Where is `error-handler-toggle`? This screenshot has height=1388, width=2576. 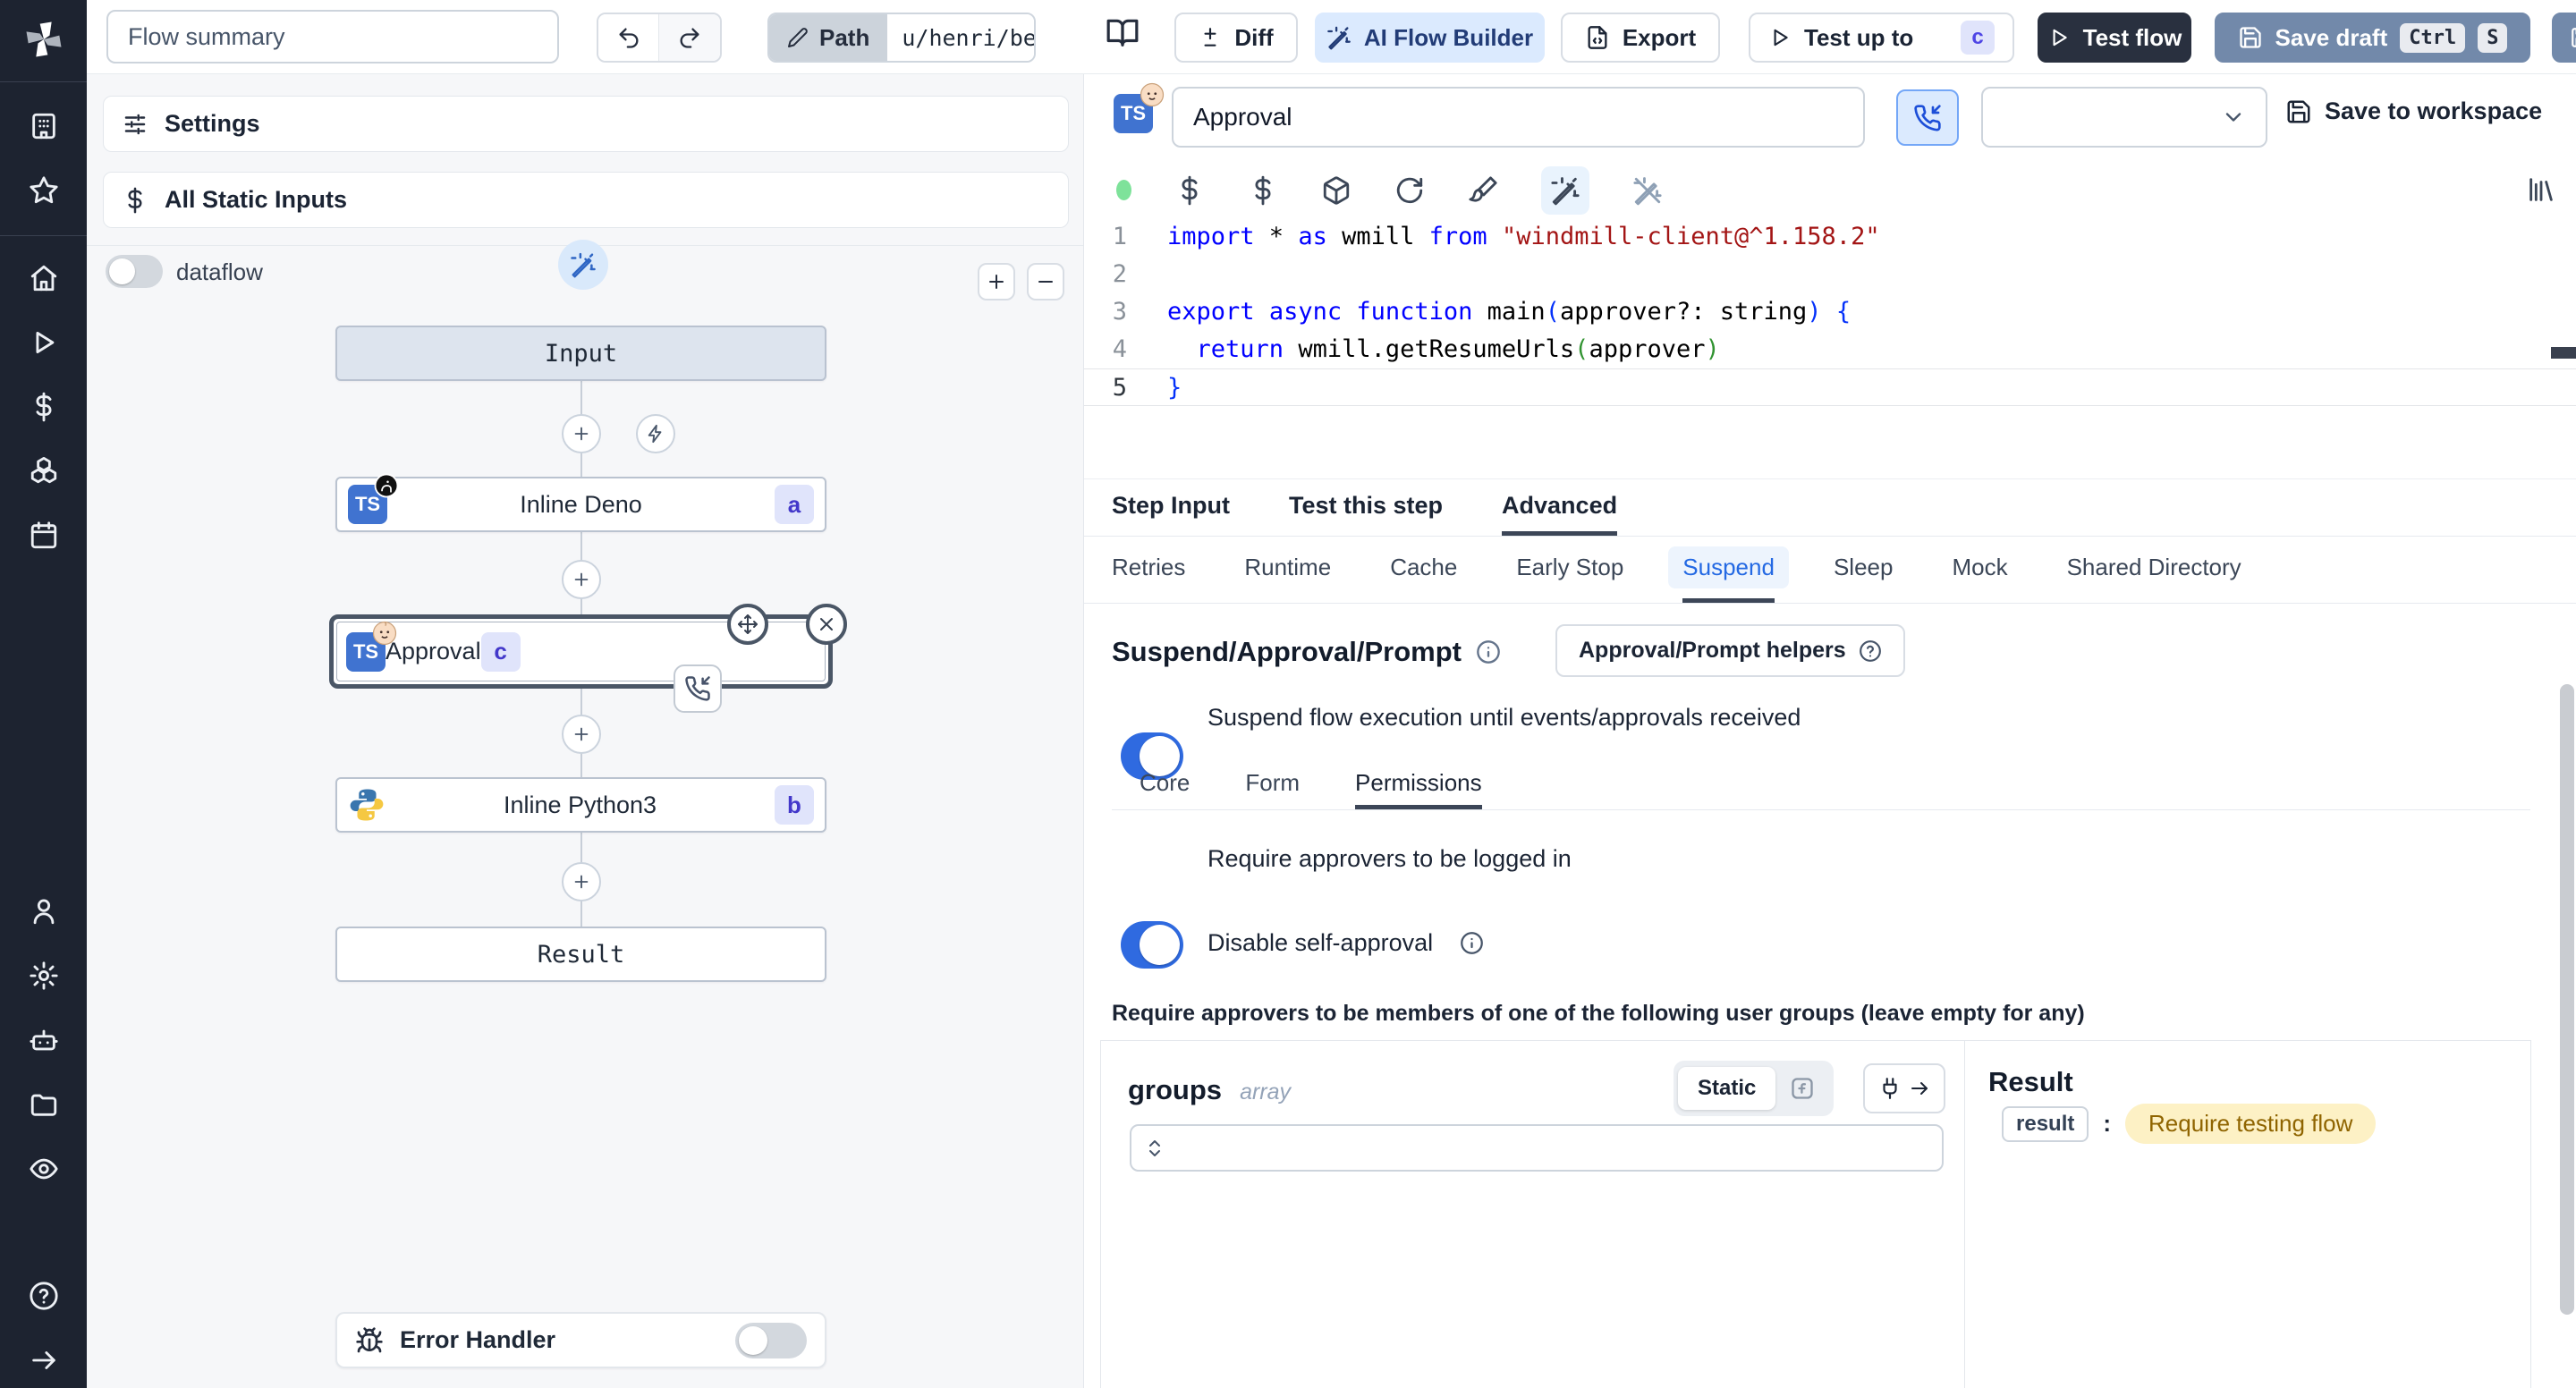
error-handler-toggle is located at coordinates (771, 1340).